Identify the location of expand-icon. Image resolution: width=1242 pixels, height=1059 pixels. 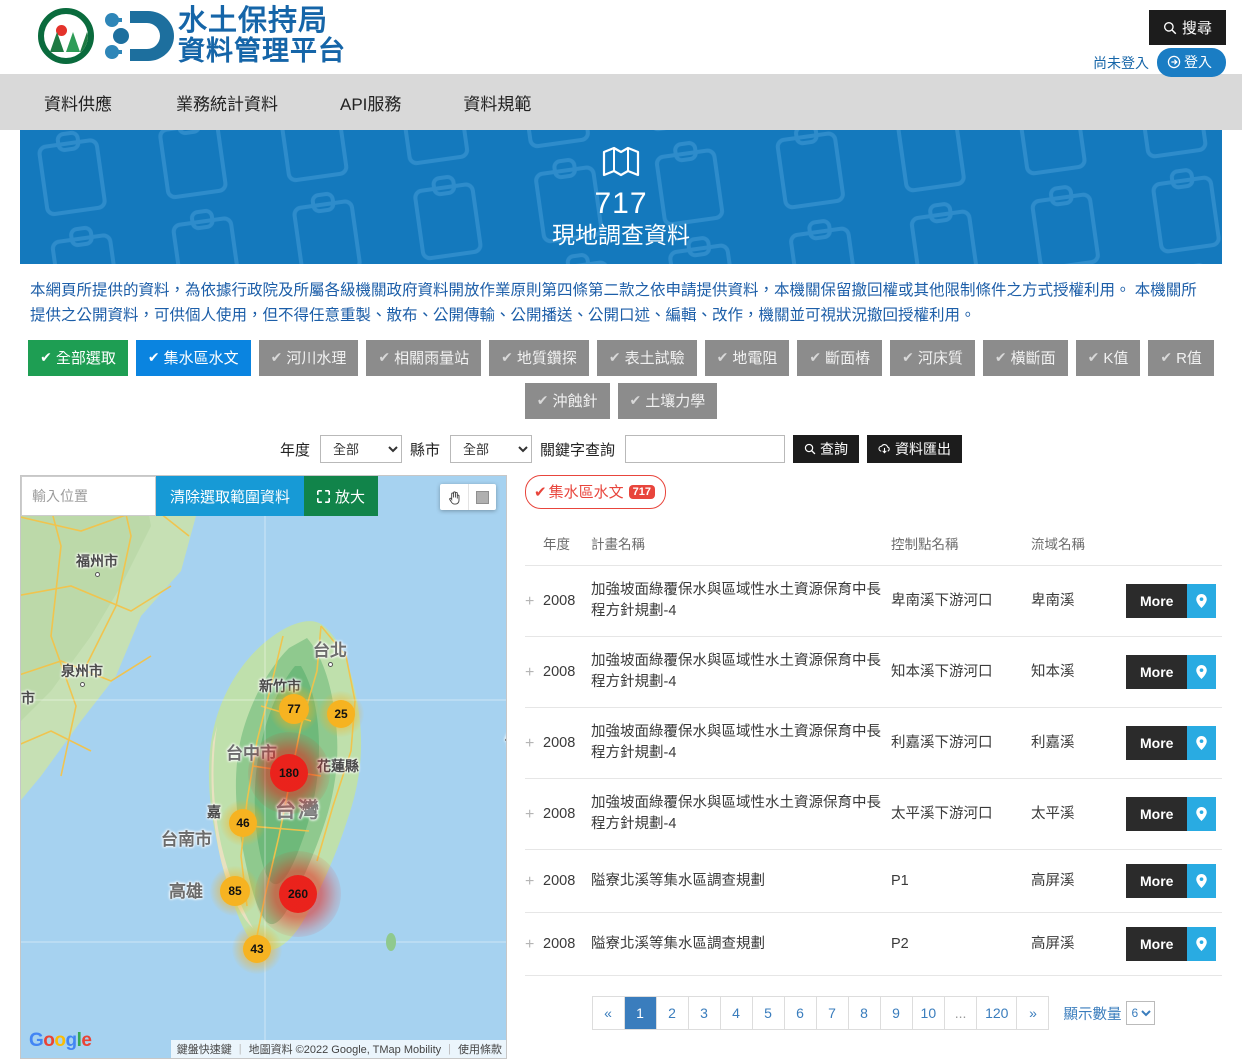
(324, 496).